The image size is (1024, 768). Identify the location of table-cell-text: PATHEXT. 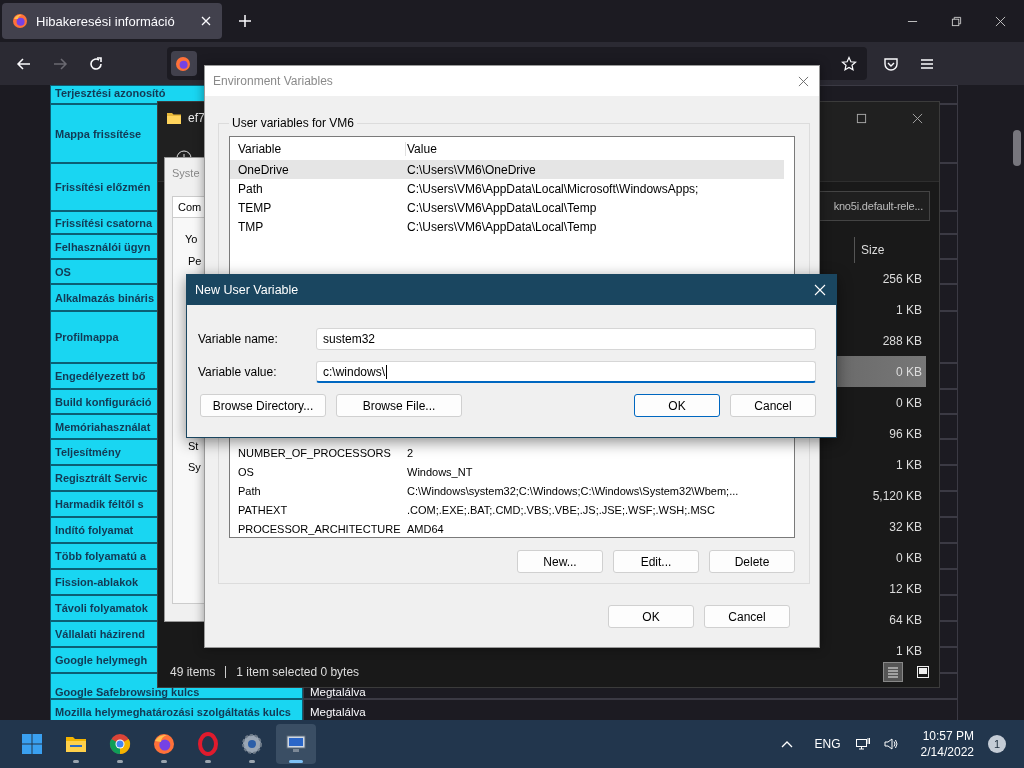
(263, 509).